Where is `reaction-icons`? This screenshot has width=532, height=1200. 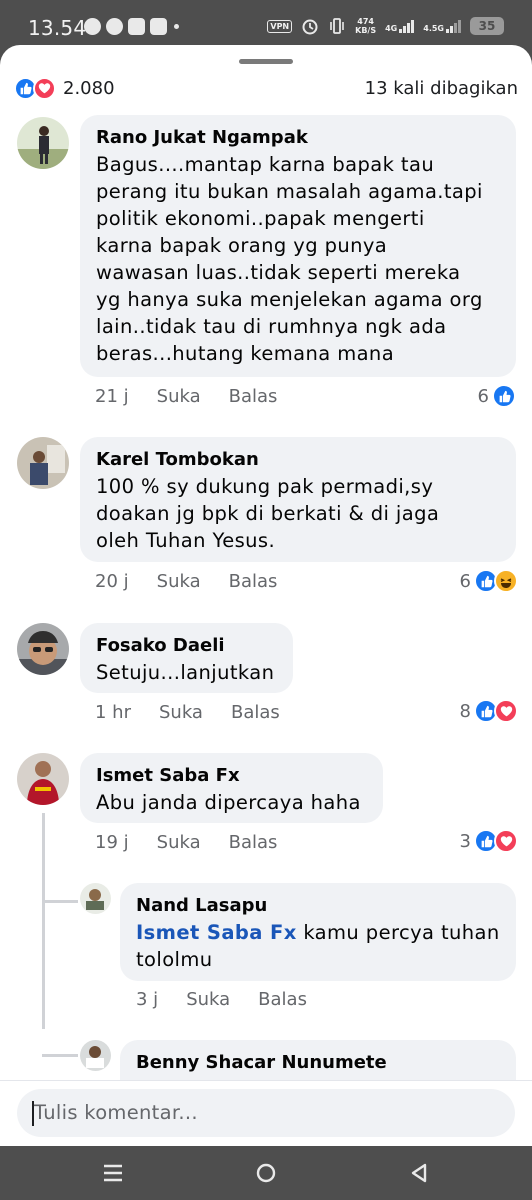
reaction-icons is located at coordinates (35, 88).